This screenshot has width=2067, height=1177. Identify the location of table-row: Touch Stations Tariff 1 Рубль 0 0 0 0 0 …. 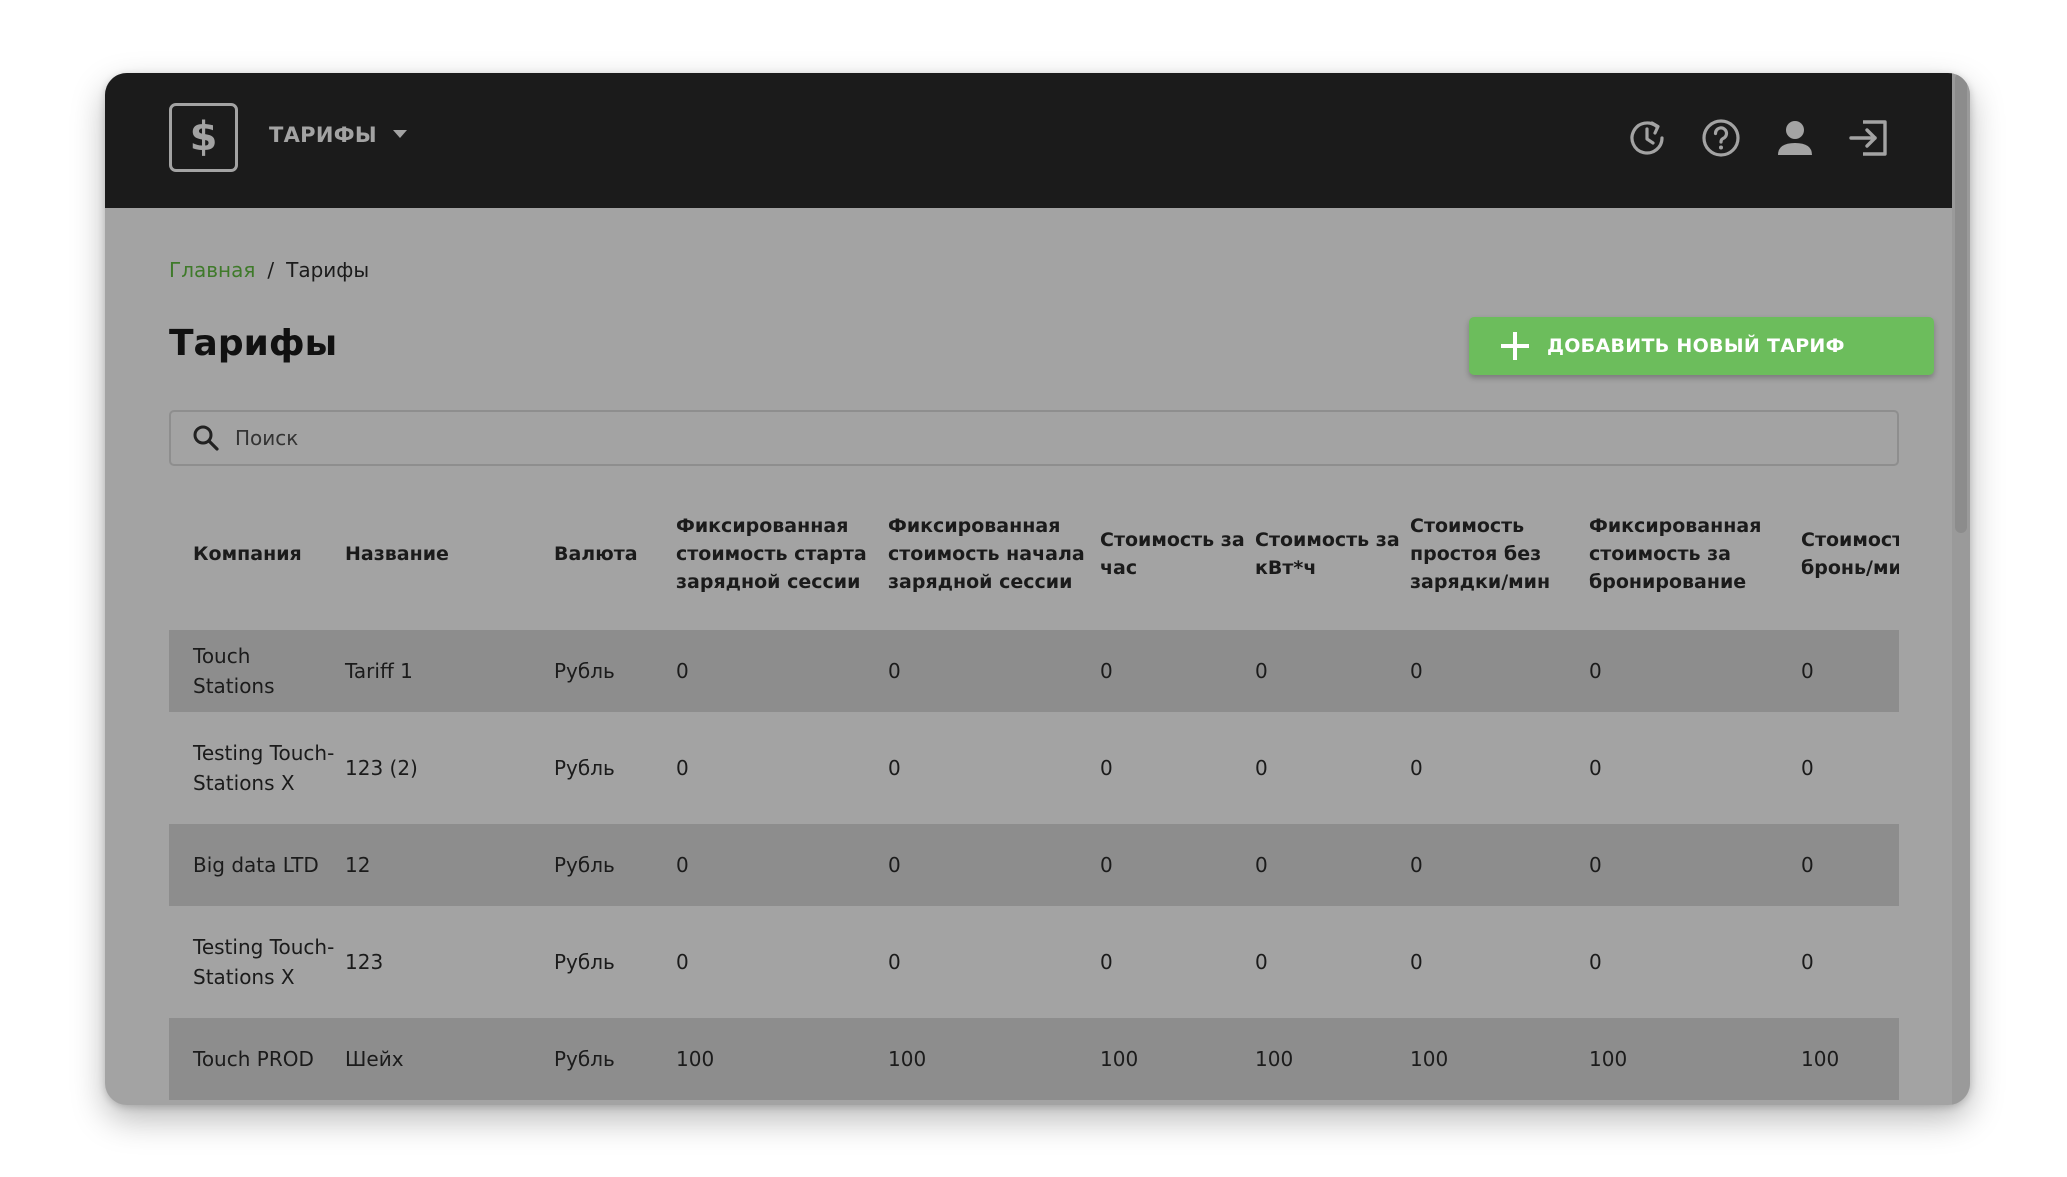
(1034, 671).